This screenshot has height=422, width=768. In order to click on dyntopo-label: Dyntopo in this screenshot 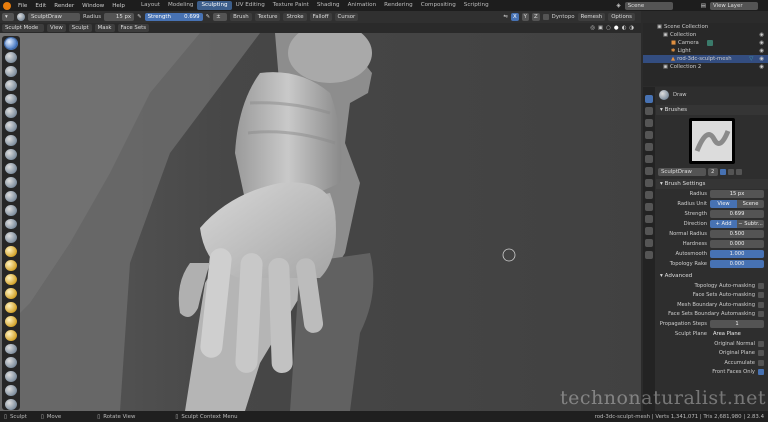, I will do `click(563, 17)`.